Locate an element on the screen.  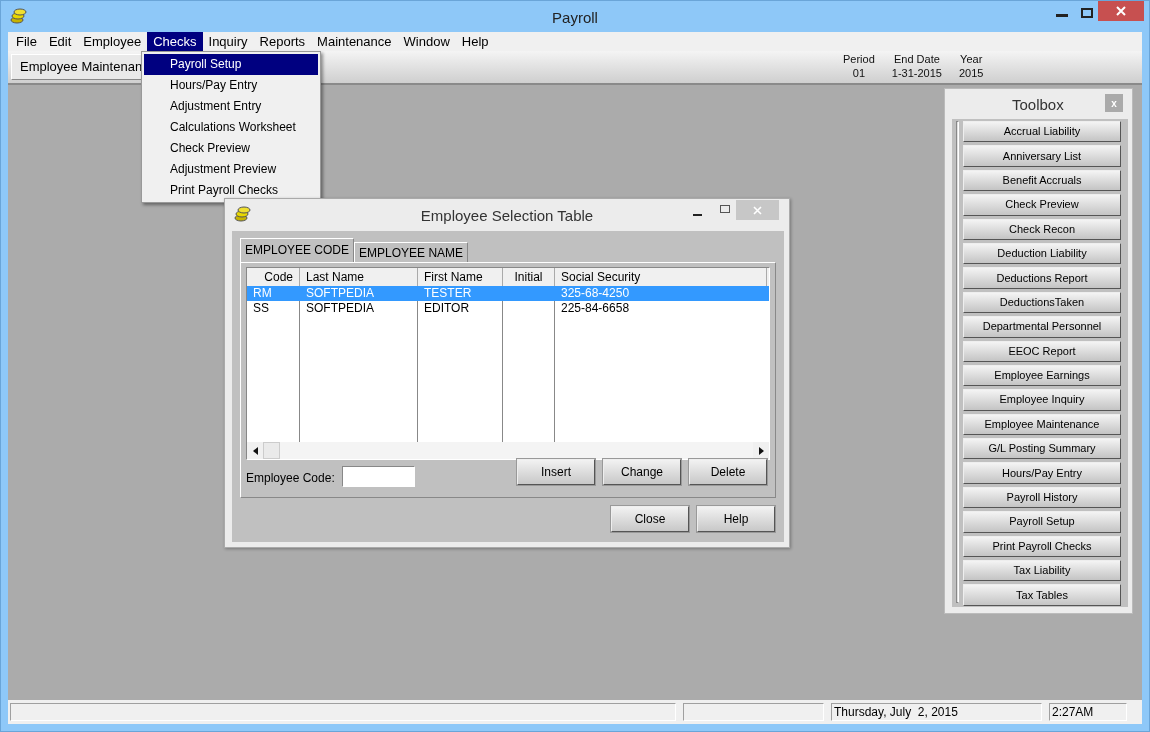
toolbox-button: Deduction Liability is located at coordinates (1042, 253).